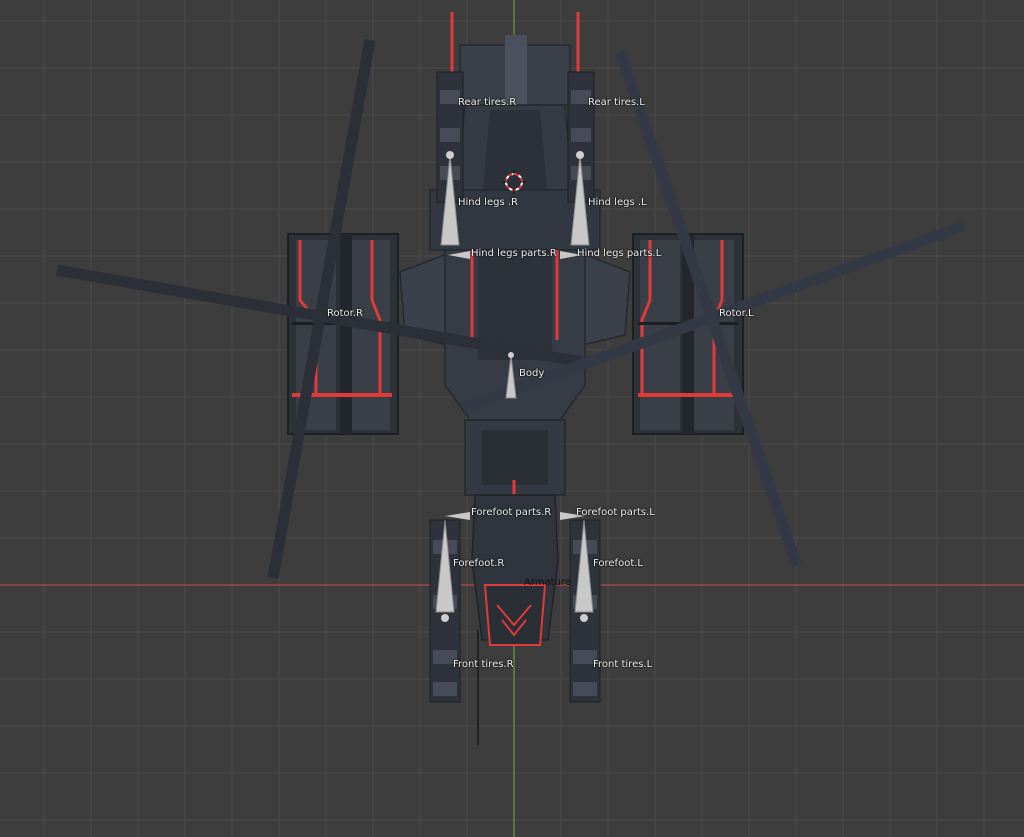  Describe the element at coordinates (623, 664) in the screenshot. I see `label-front-tires-l: Front tires.L` at that location.